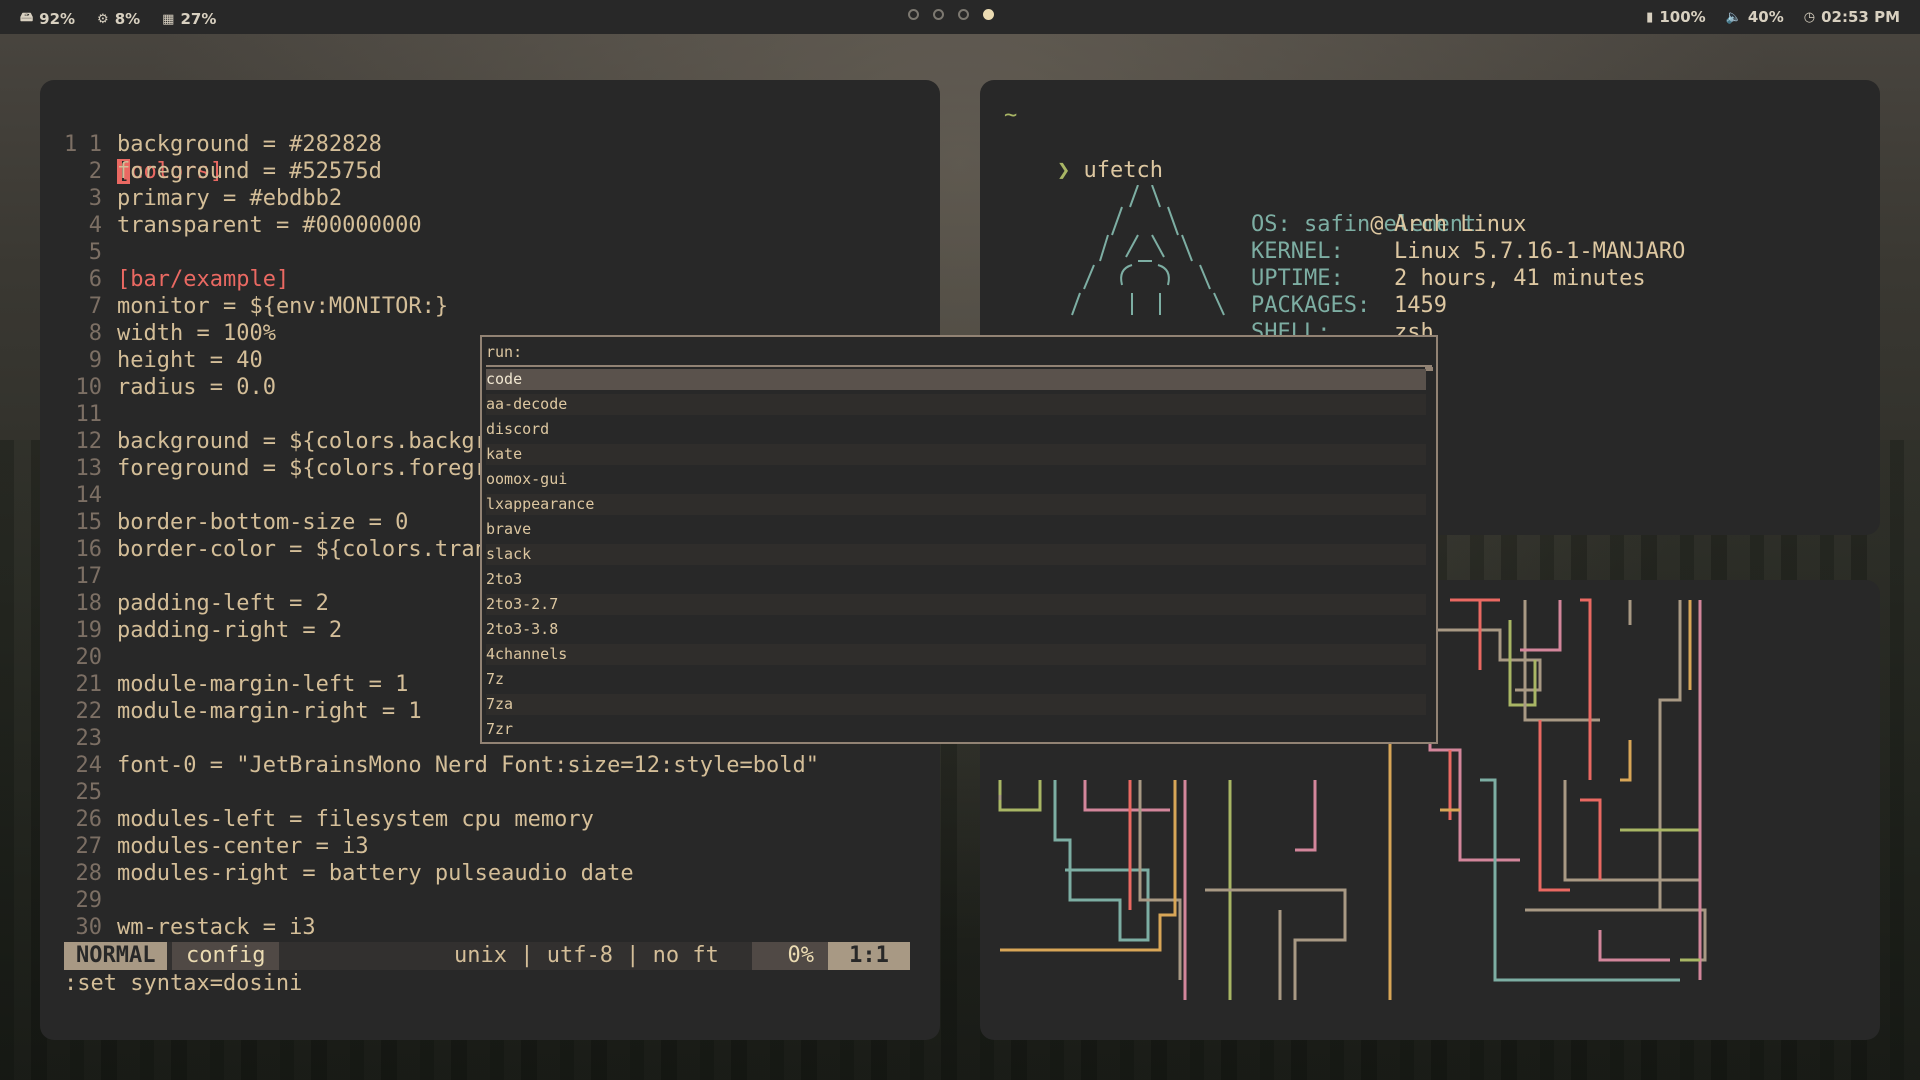  I want to click on launcher-item: oomox-gui, so click(956, 479).